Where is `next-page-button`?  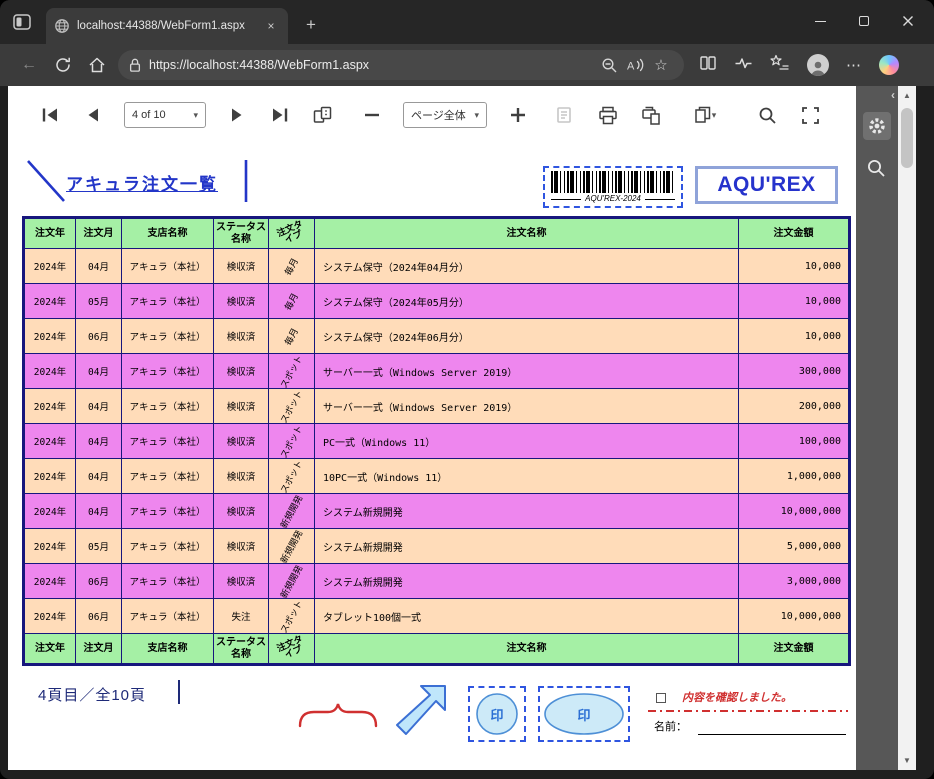
next-page-button is located at coordinates (237, 115).